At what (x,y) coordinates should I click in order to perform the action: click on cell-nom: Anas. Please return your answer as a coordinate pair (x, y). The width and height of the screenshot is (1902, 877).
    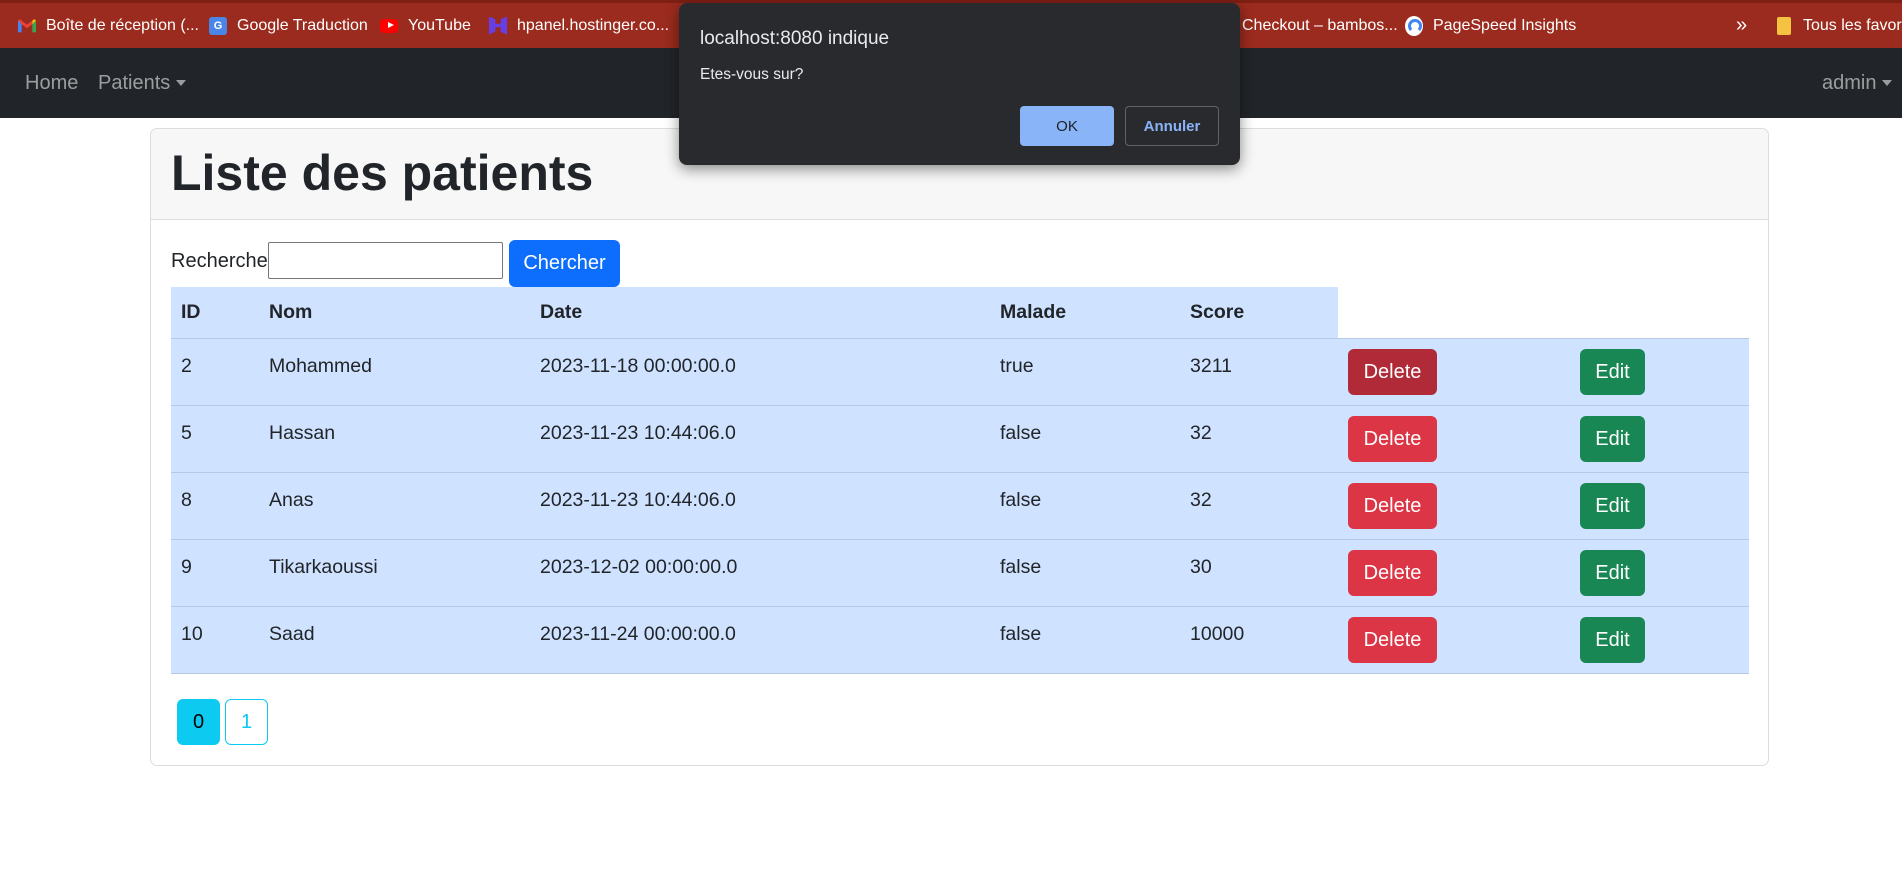
    Looking at the image, I should click on (394, 506).